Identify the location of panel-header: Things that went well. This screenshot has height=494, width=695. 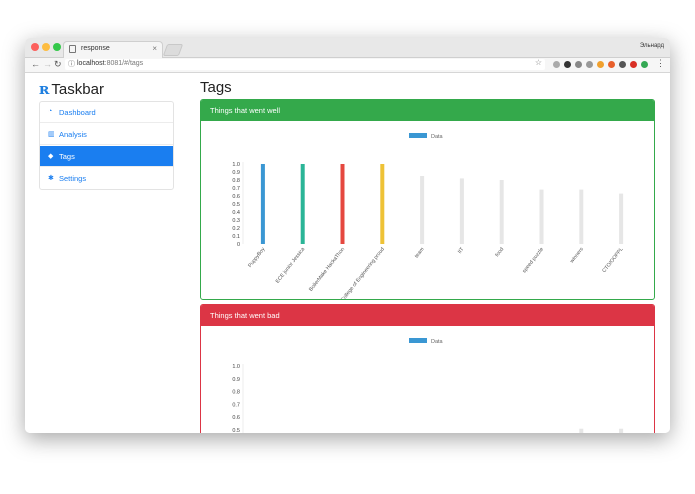
(427, 110).